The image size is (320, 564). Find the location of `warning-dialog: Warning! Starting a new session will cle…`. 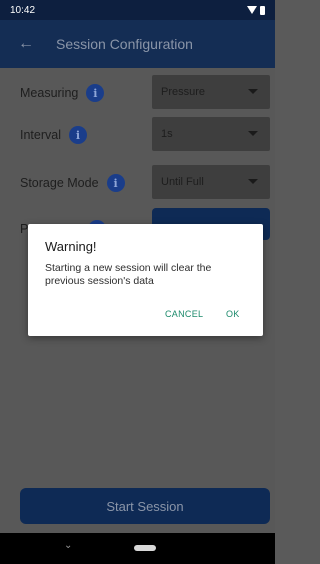

warning-dialog: Warning! Starting a new session will cle… is located at coordinates (145, 280).